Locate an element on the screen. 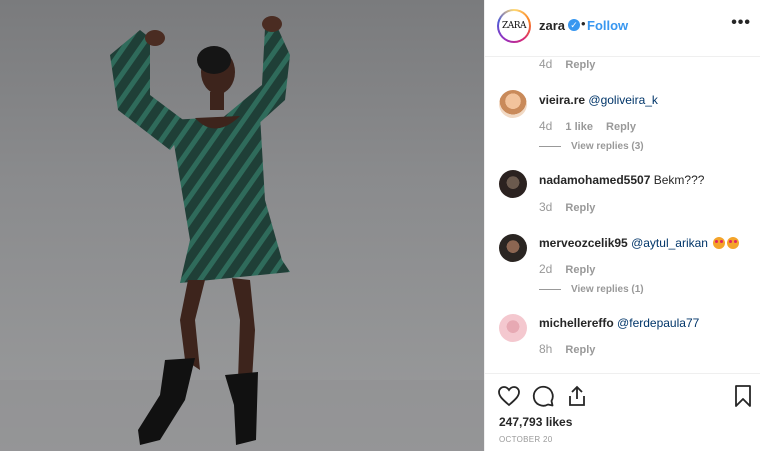  likes-count: 1 like is located at coordinates (579, 127).